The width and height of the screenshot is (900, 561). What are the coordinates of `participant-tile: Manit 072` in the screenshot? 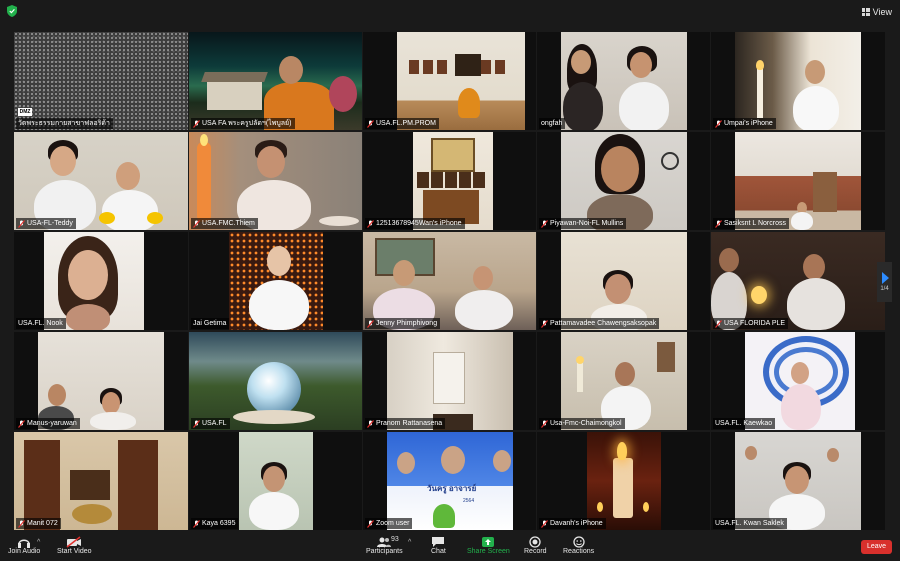 It's located at (101, 481).